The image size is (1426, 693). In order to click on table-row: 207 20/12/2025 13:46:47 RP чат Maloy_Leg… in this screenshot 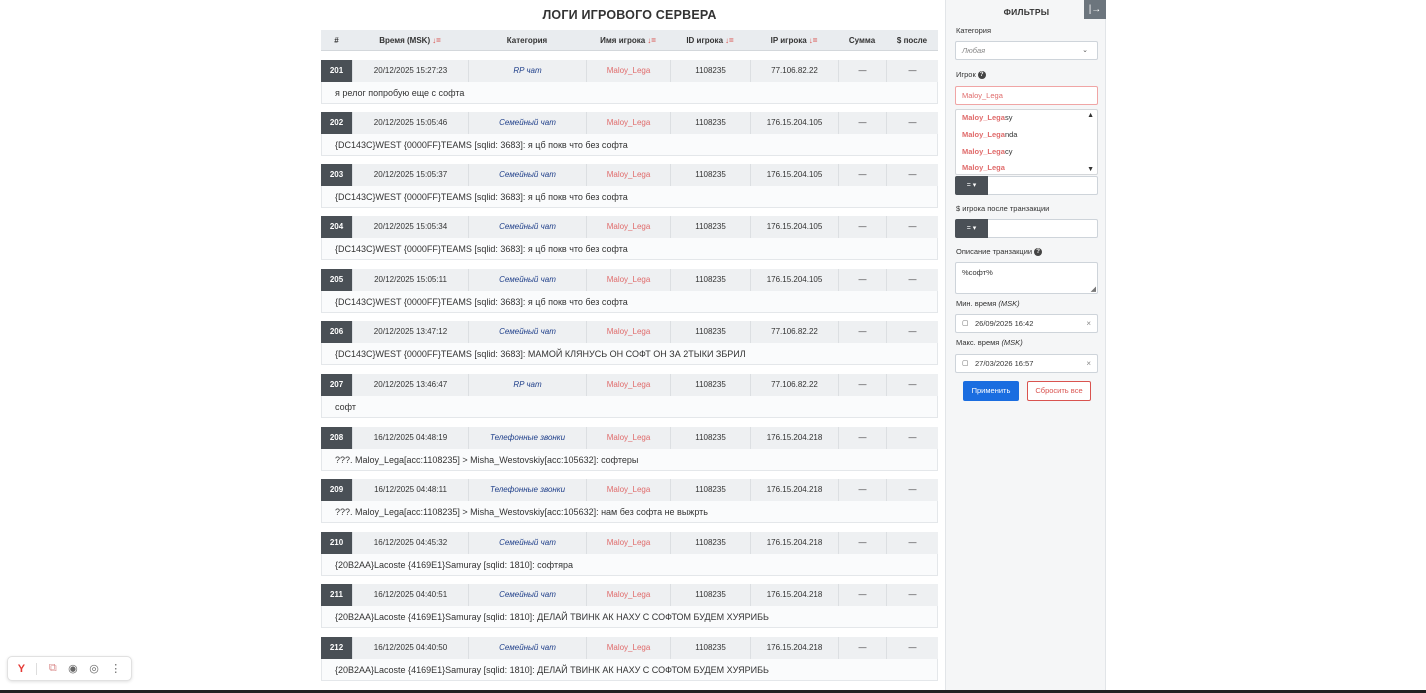, I will do `click(629, 385)`.